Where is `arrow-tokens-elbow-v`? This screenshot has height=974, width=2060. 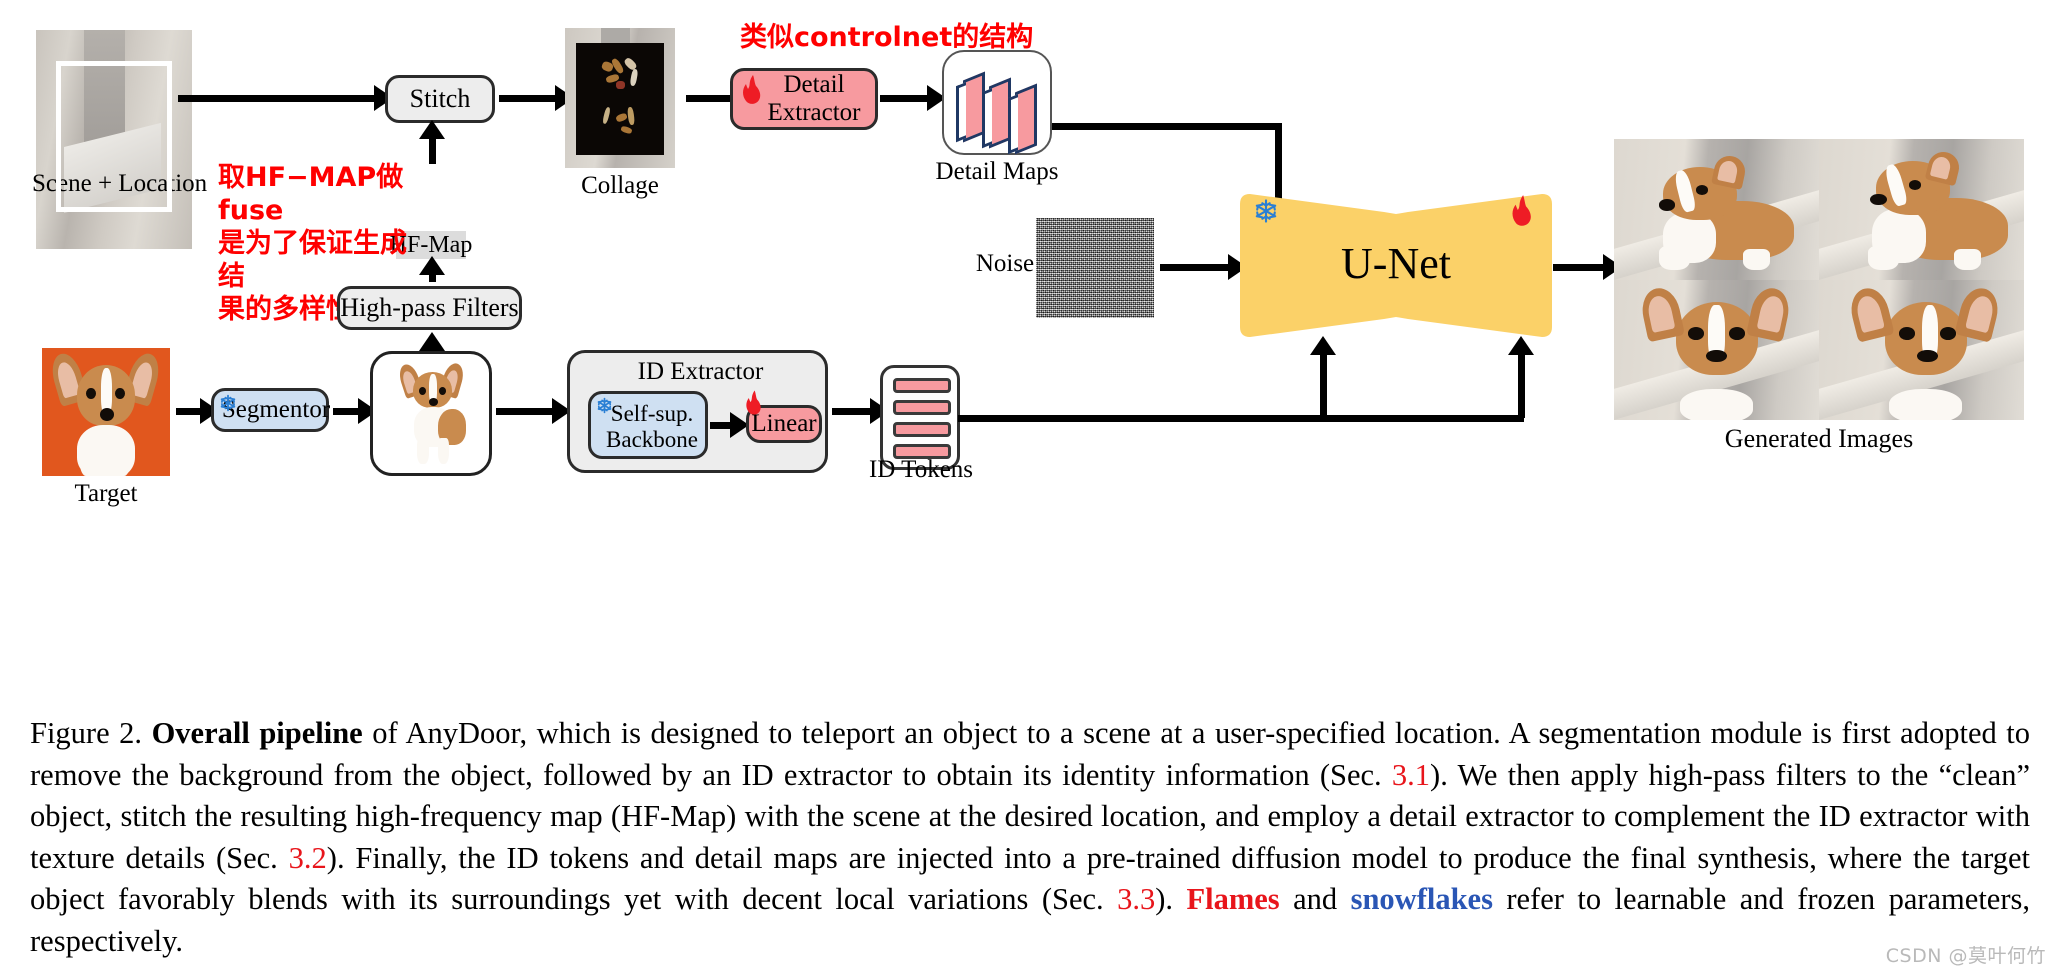 arrow-tokens-elbow-v is located at coordinates (1521, 385).